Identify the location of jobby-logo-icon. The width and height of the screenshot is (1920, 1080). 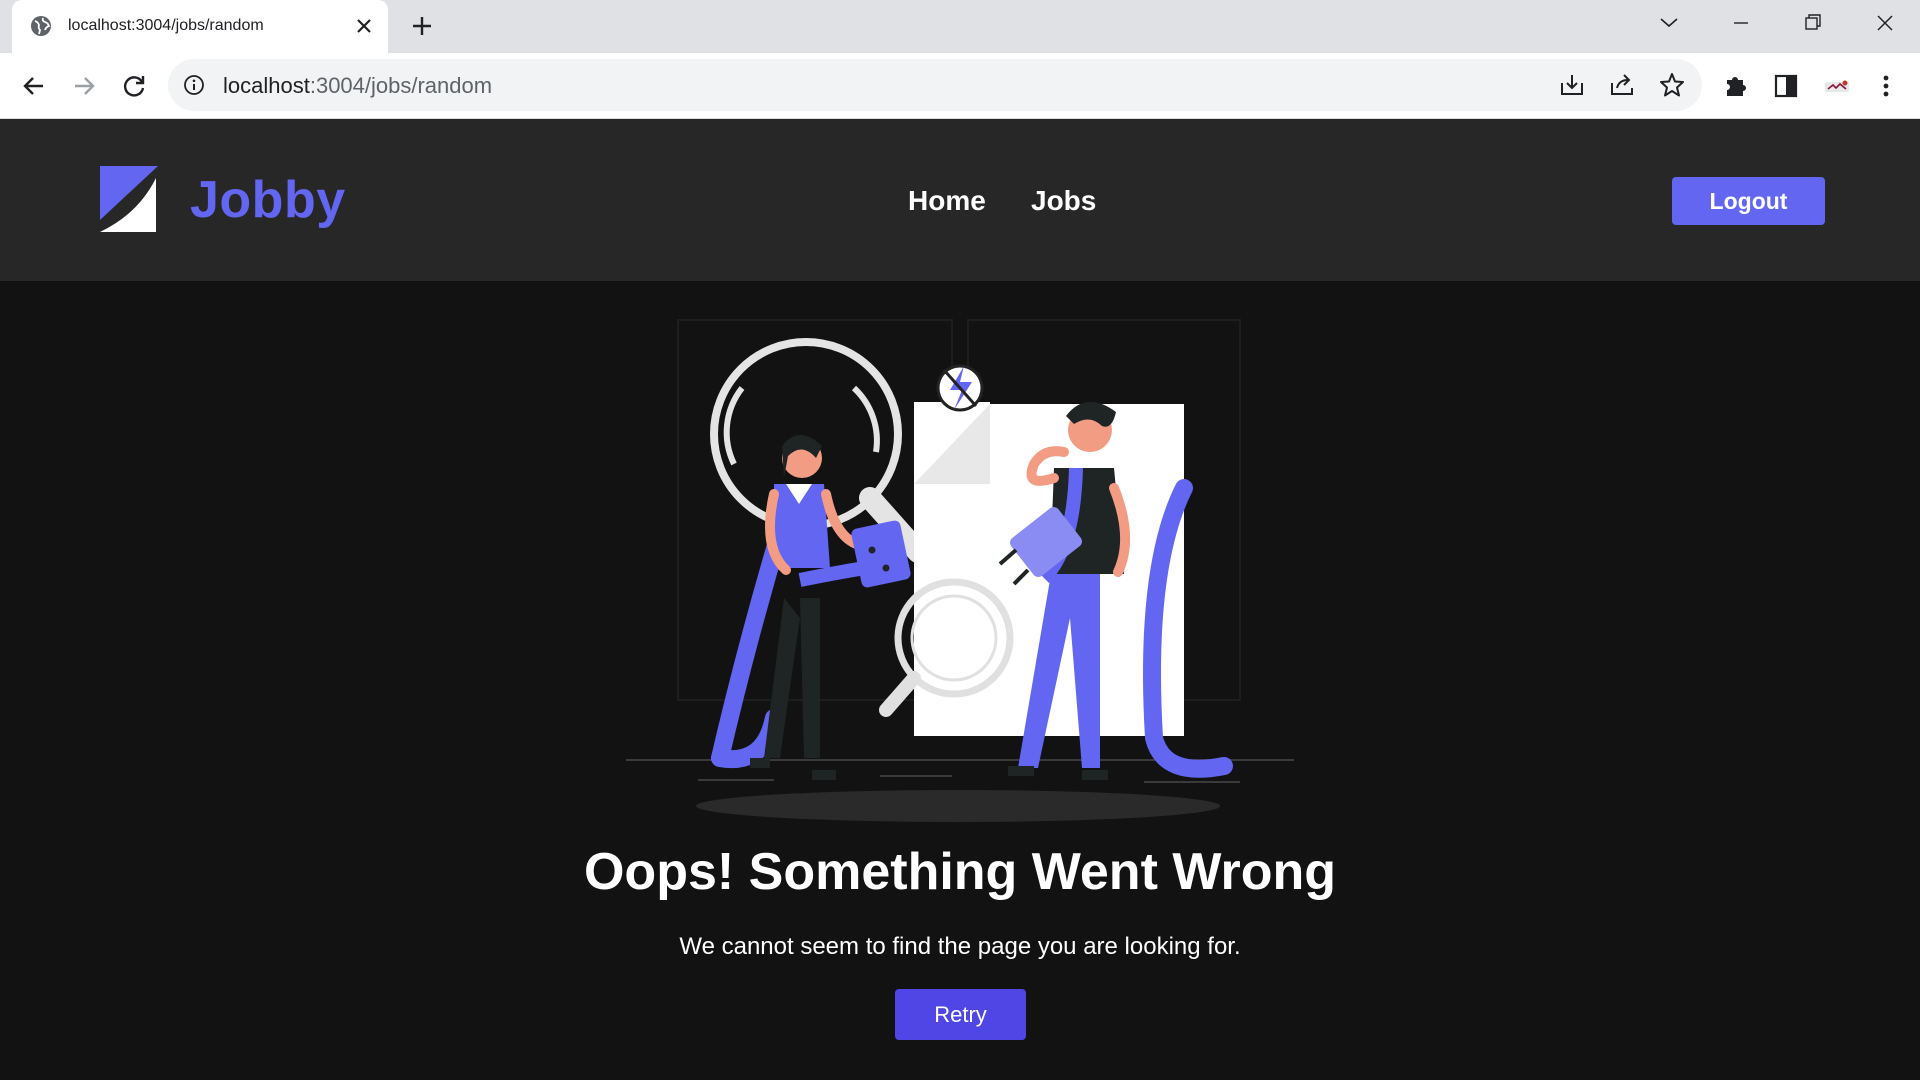
(128, 198).